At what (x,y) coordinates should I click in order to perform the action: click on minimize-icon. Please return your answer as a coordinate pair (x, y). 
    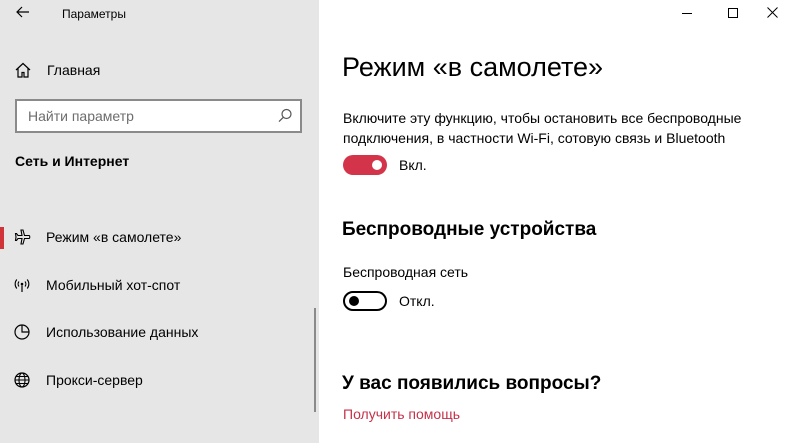
    Looking at the image, I should click on (687, 14).